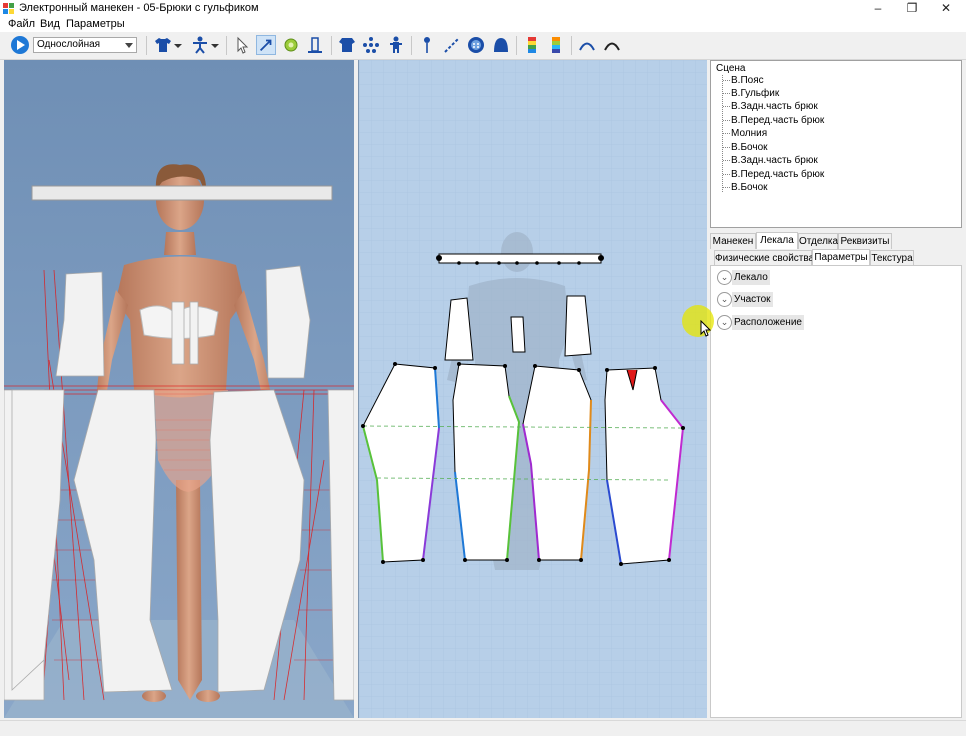  What do you see at coordinates (163, 45) in the screenshot?
I see `shirt-icon` at bounding box center [163, 45].